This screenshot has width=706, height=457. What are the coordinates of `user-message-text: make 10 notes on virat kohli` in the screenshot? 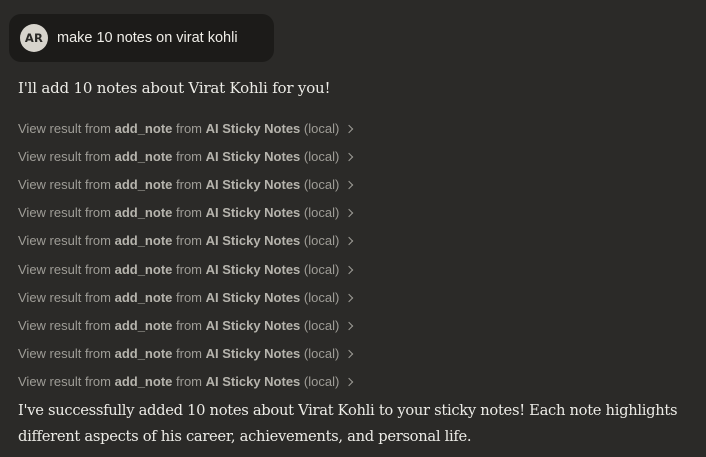 It's located at (147, 38).